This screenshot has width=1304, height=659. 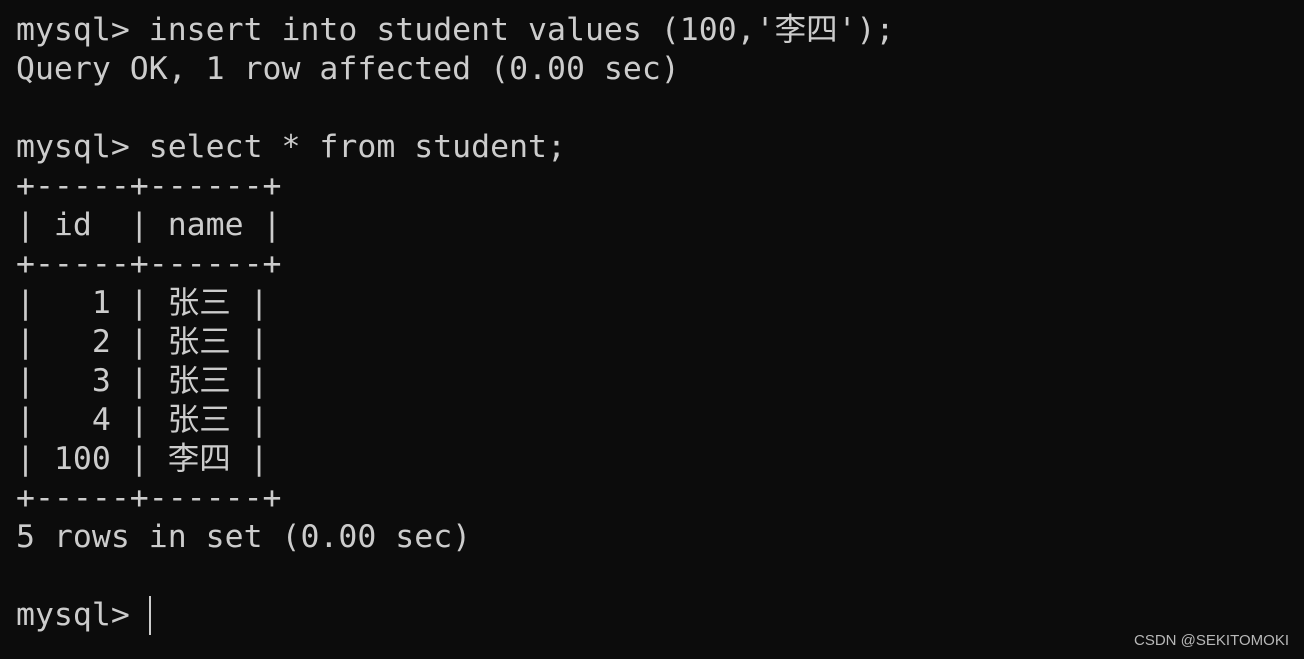 I want to click on terminal-line: mysql> select * from student;, so click(x=291, y=147).